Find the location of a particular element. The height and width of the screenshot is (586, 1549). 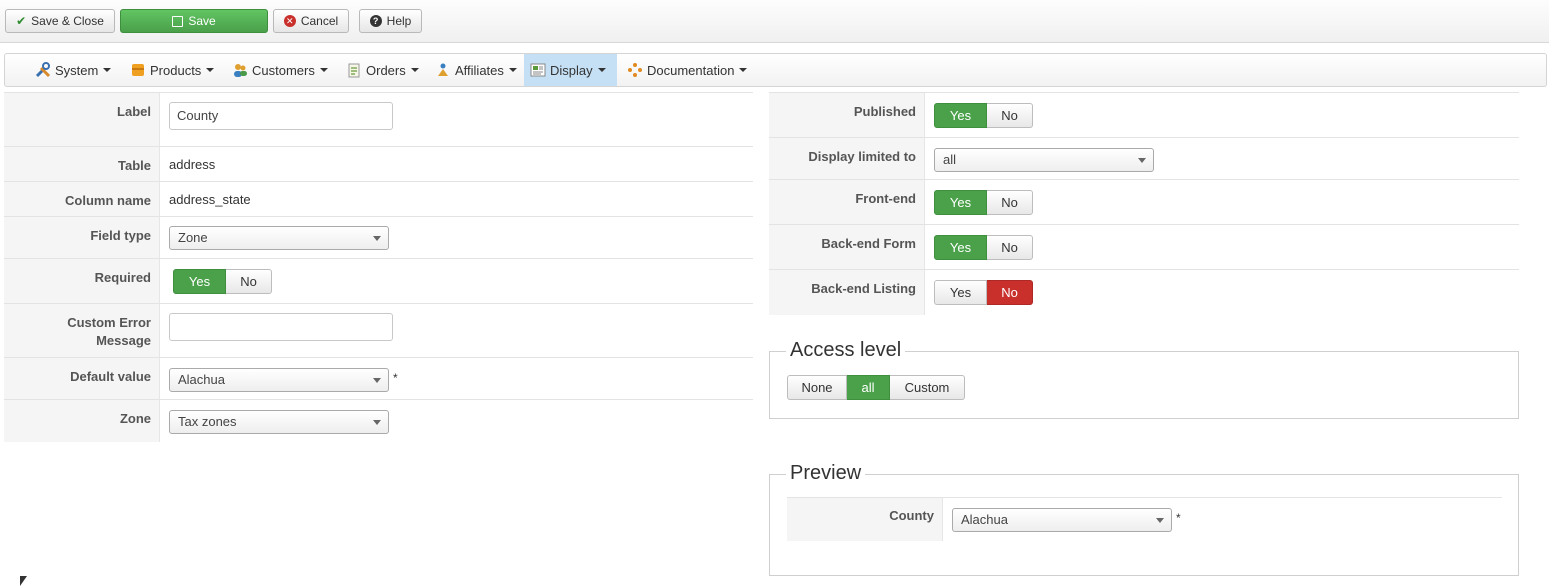

save-label: Save is located at coordinates (202, 21).